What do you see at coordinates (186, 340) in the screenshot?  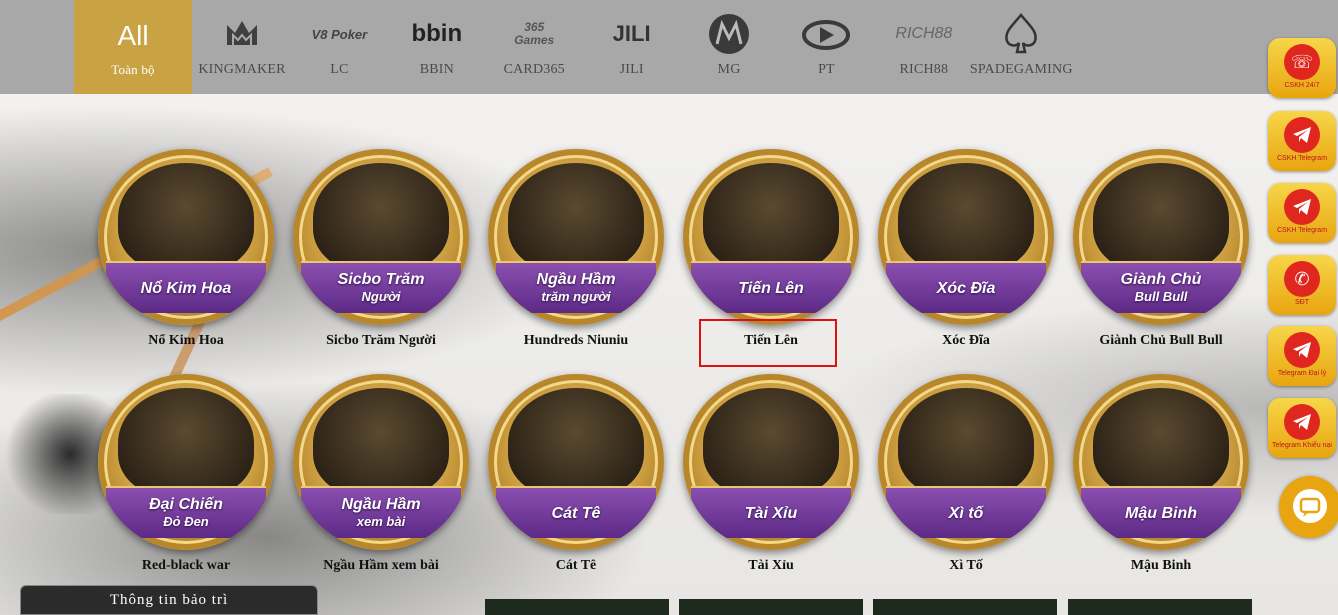 I see `game-title: Nổ Kim Hoa` at bounding box center [186, 340].